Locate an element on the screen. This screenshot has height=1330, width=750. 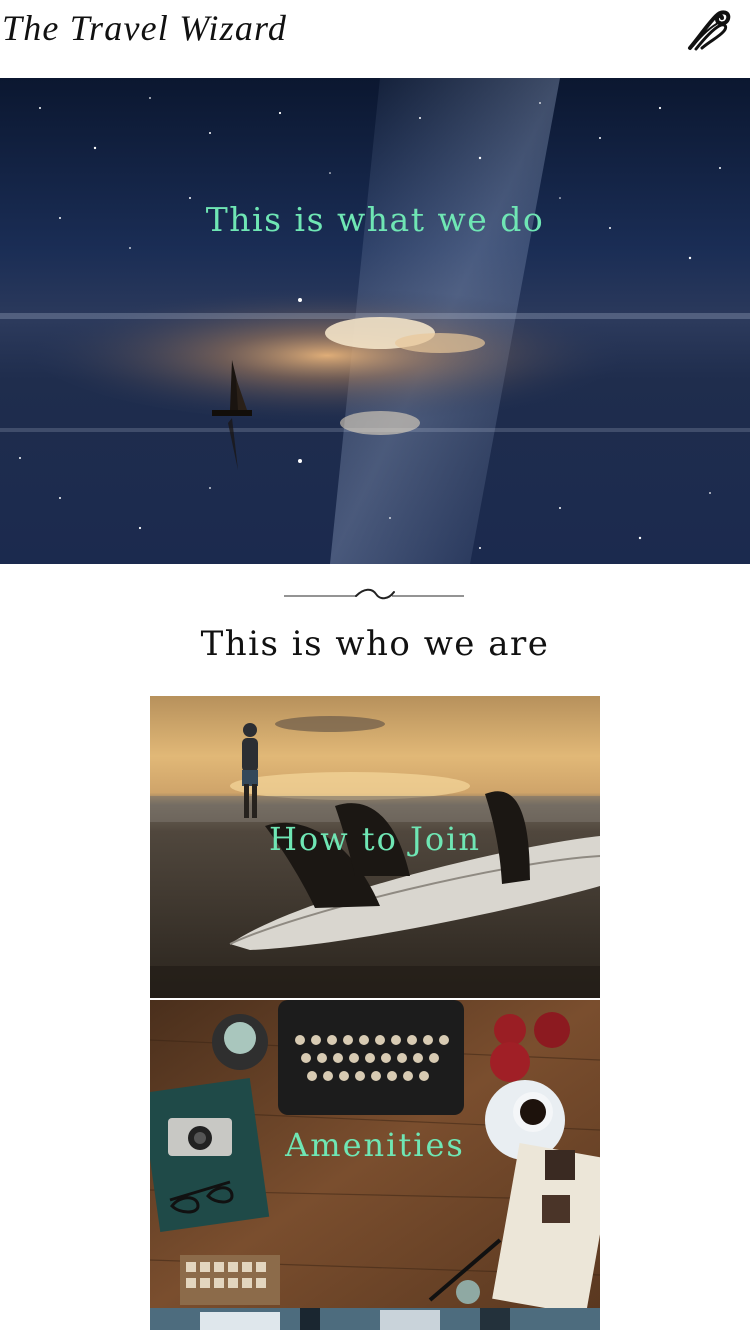
ornamental-divider-icon is located at coordinates (374, 596).